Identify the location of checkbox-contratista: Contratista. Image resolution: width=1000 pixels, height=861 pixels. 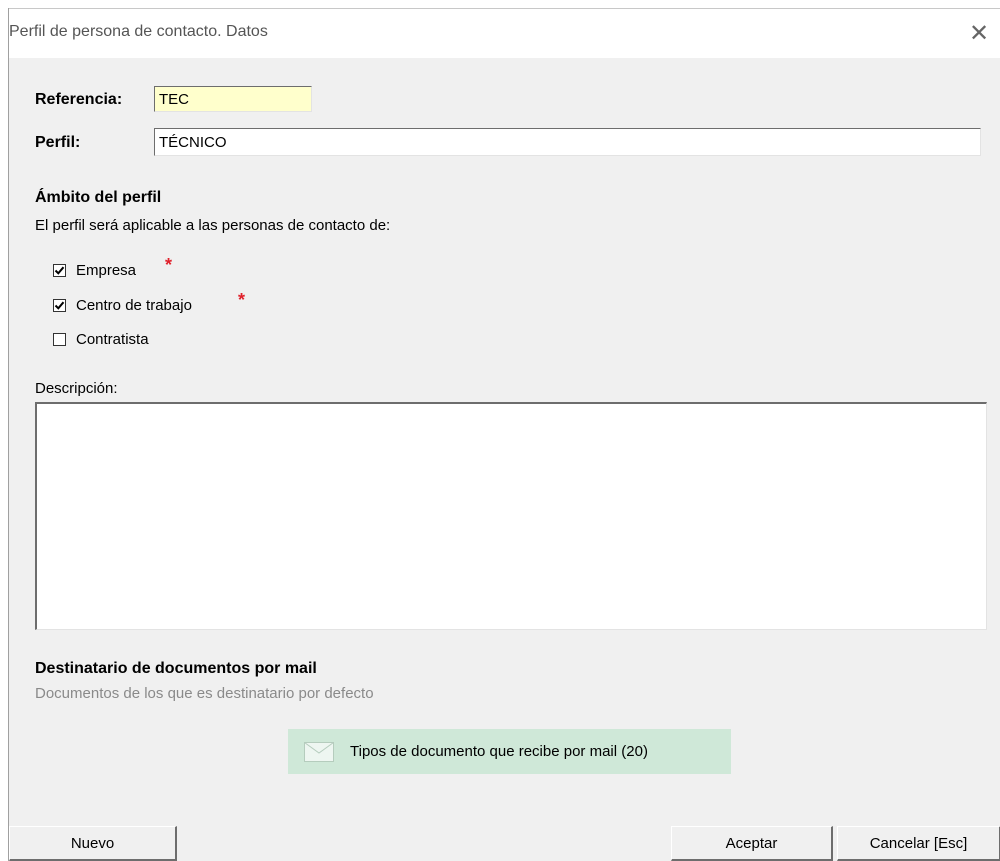
(101, 339).